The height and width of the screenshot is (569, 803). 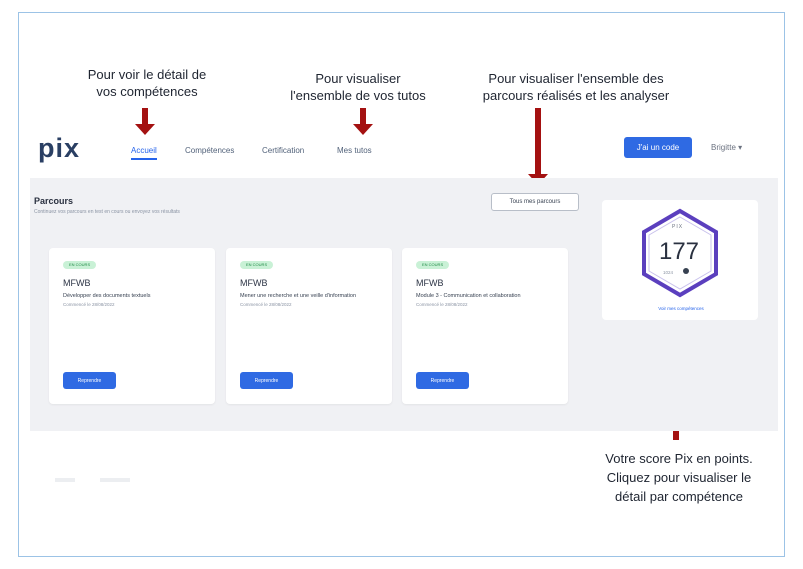 What do you see at coordinates (363, 121) in the screenshot?
I see `arrow-to-tutos` at bounding box center [363, 121].